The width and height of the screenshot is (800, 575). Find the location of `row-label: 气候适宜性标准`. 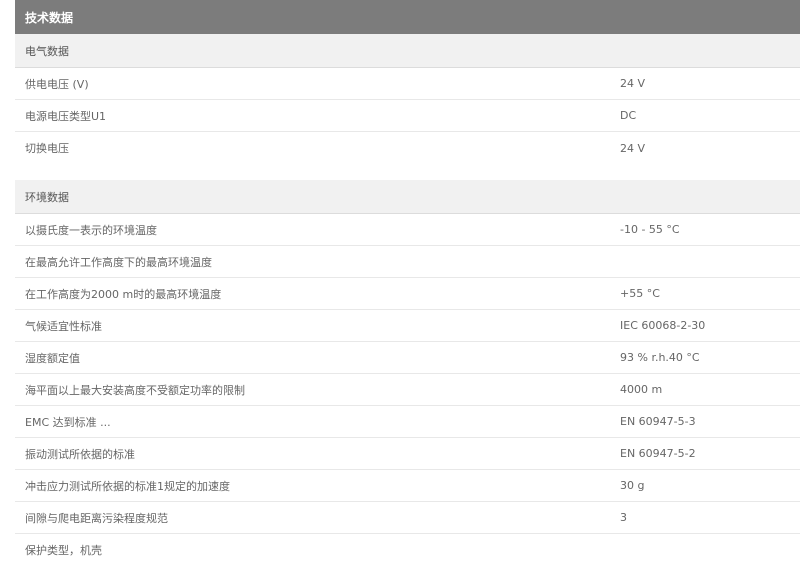

row-label: 气候适宜性标准 is located at coordinates (63, 326).